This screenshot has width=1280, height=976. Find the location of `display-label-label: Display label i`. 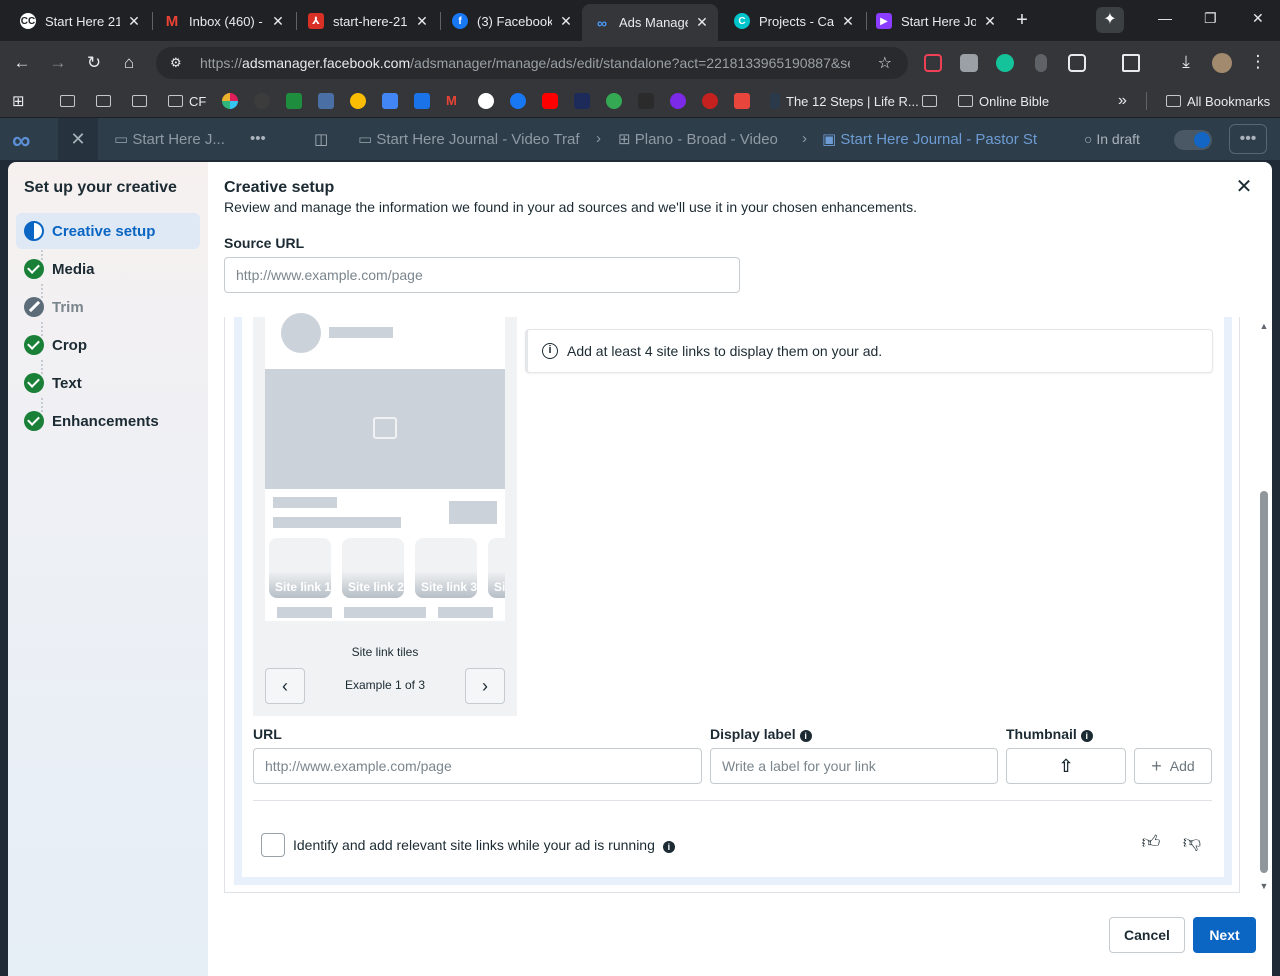

display-label-label: Display label i is located at coordinates (761, 734).